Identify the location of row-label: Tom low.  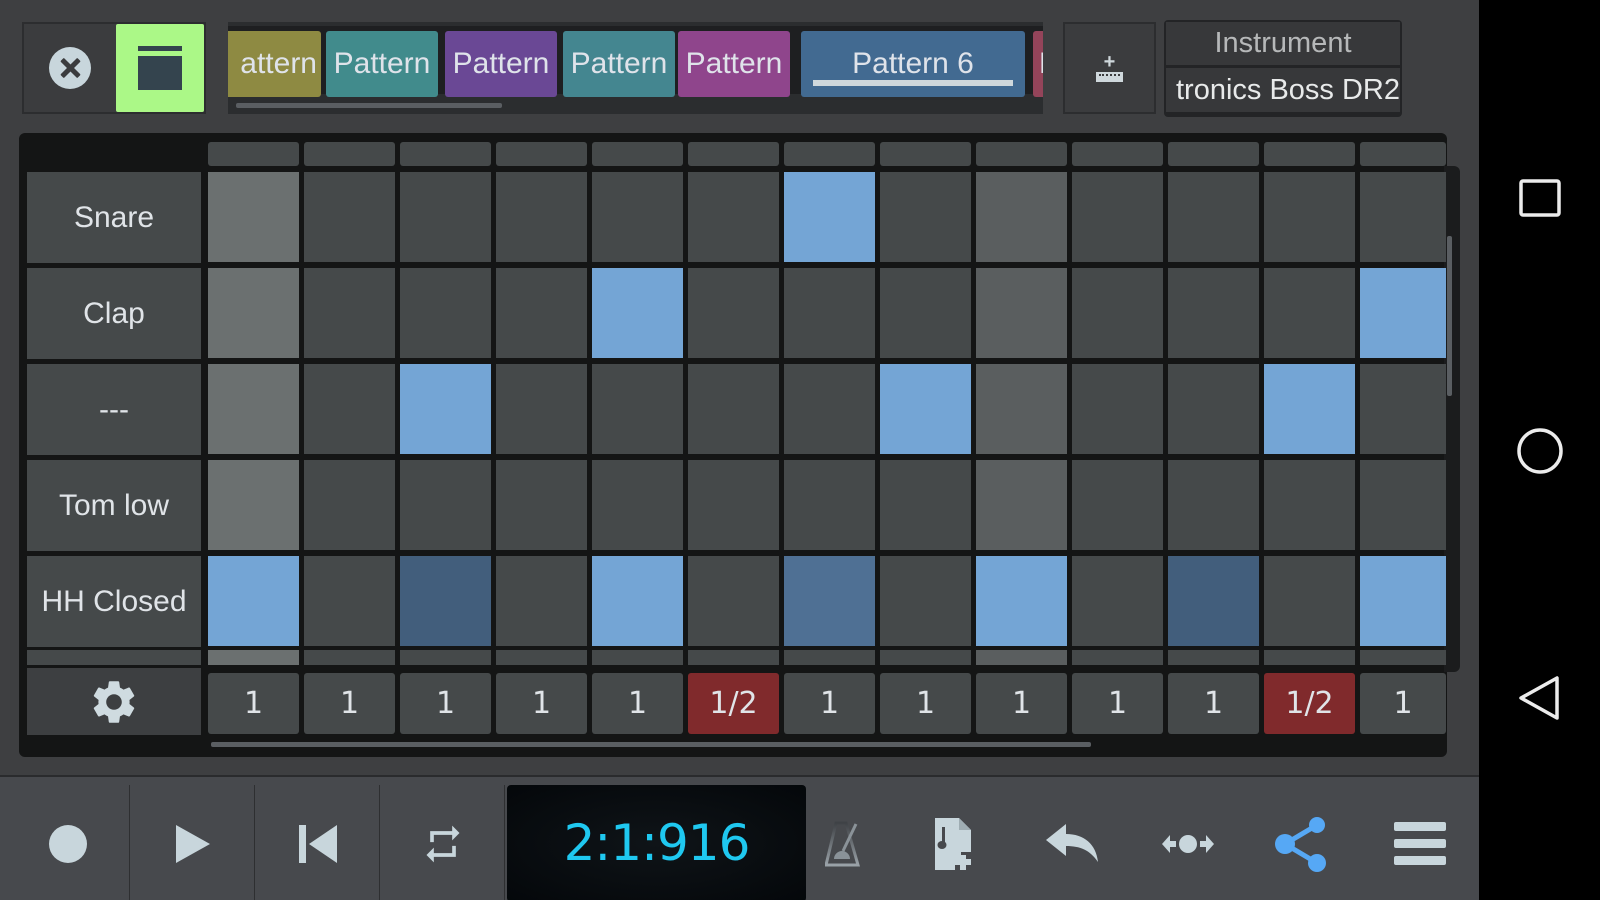
(114, 505).